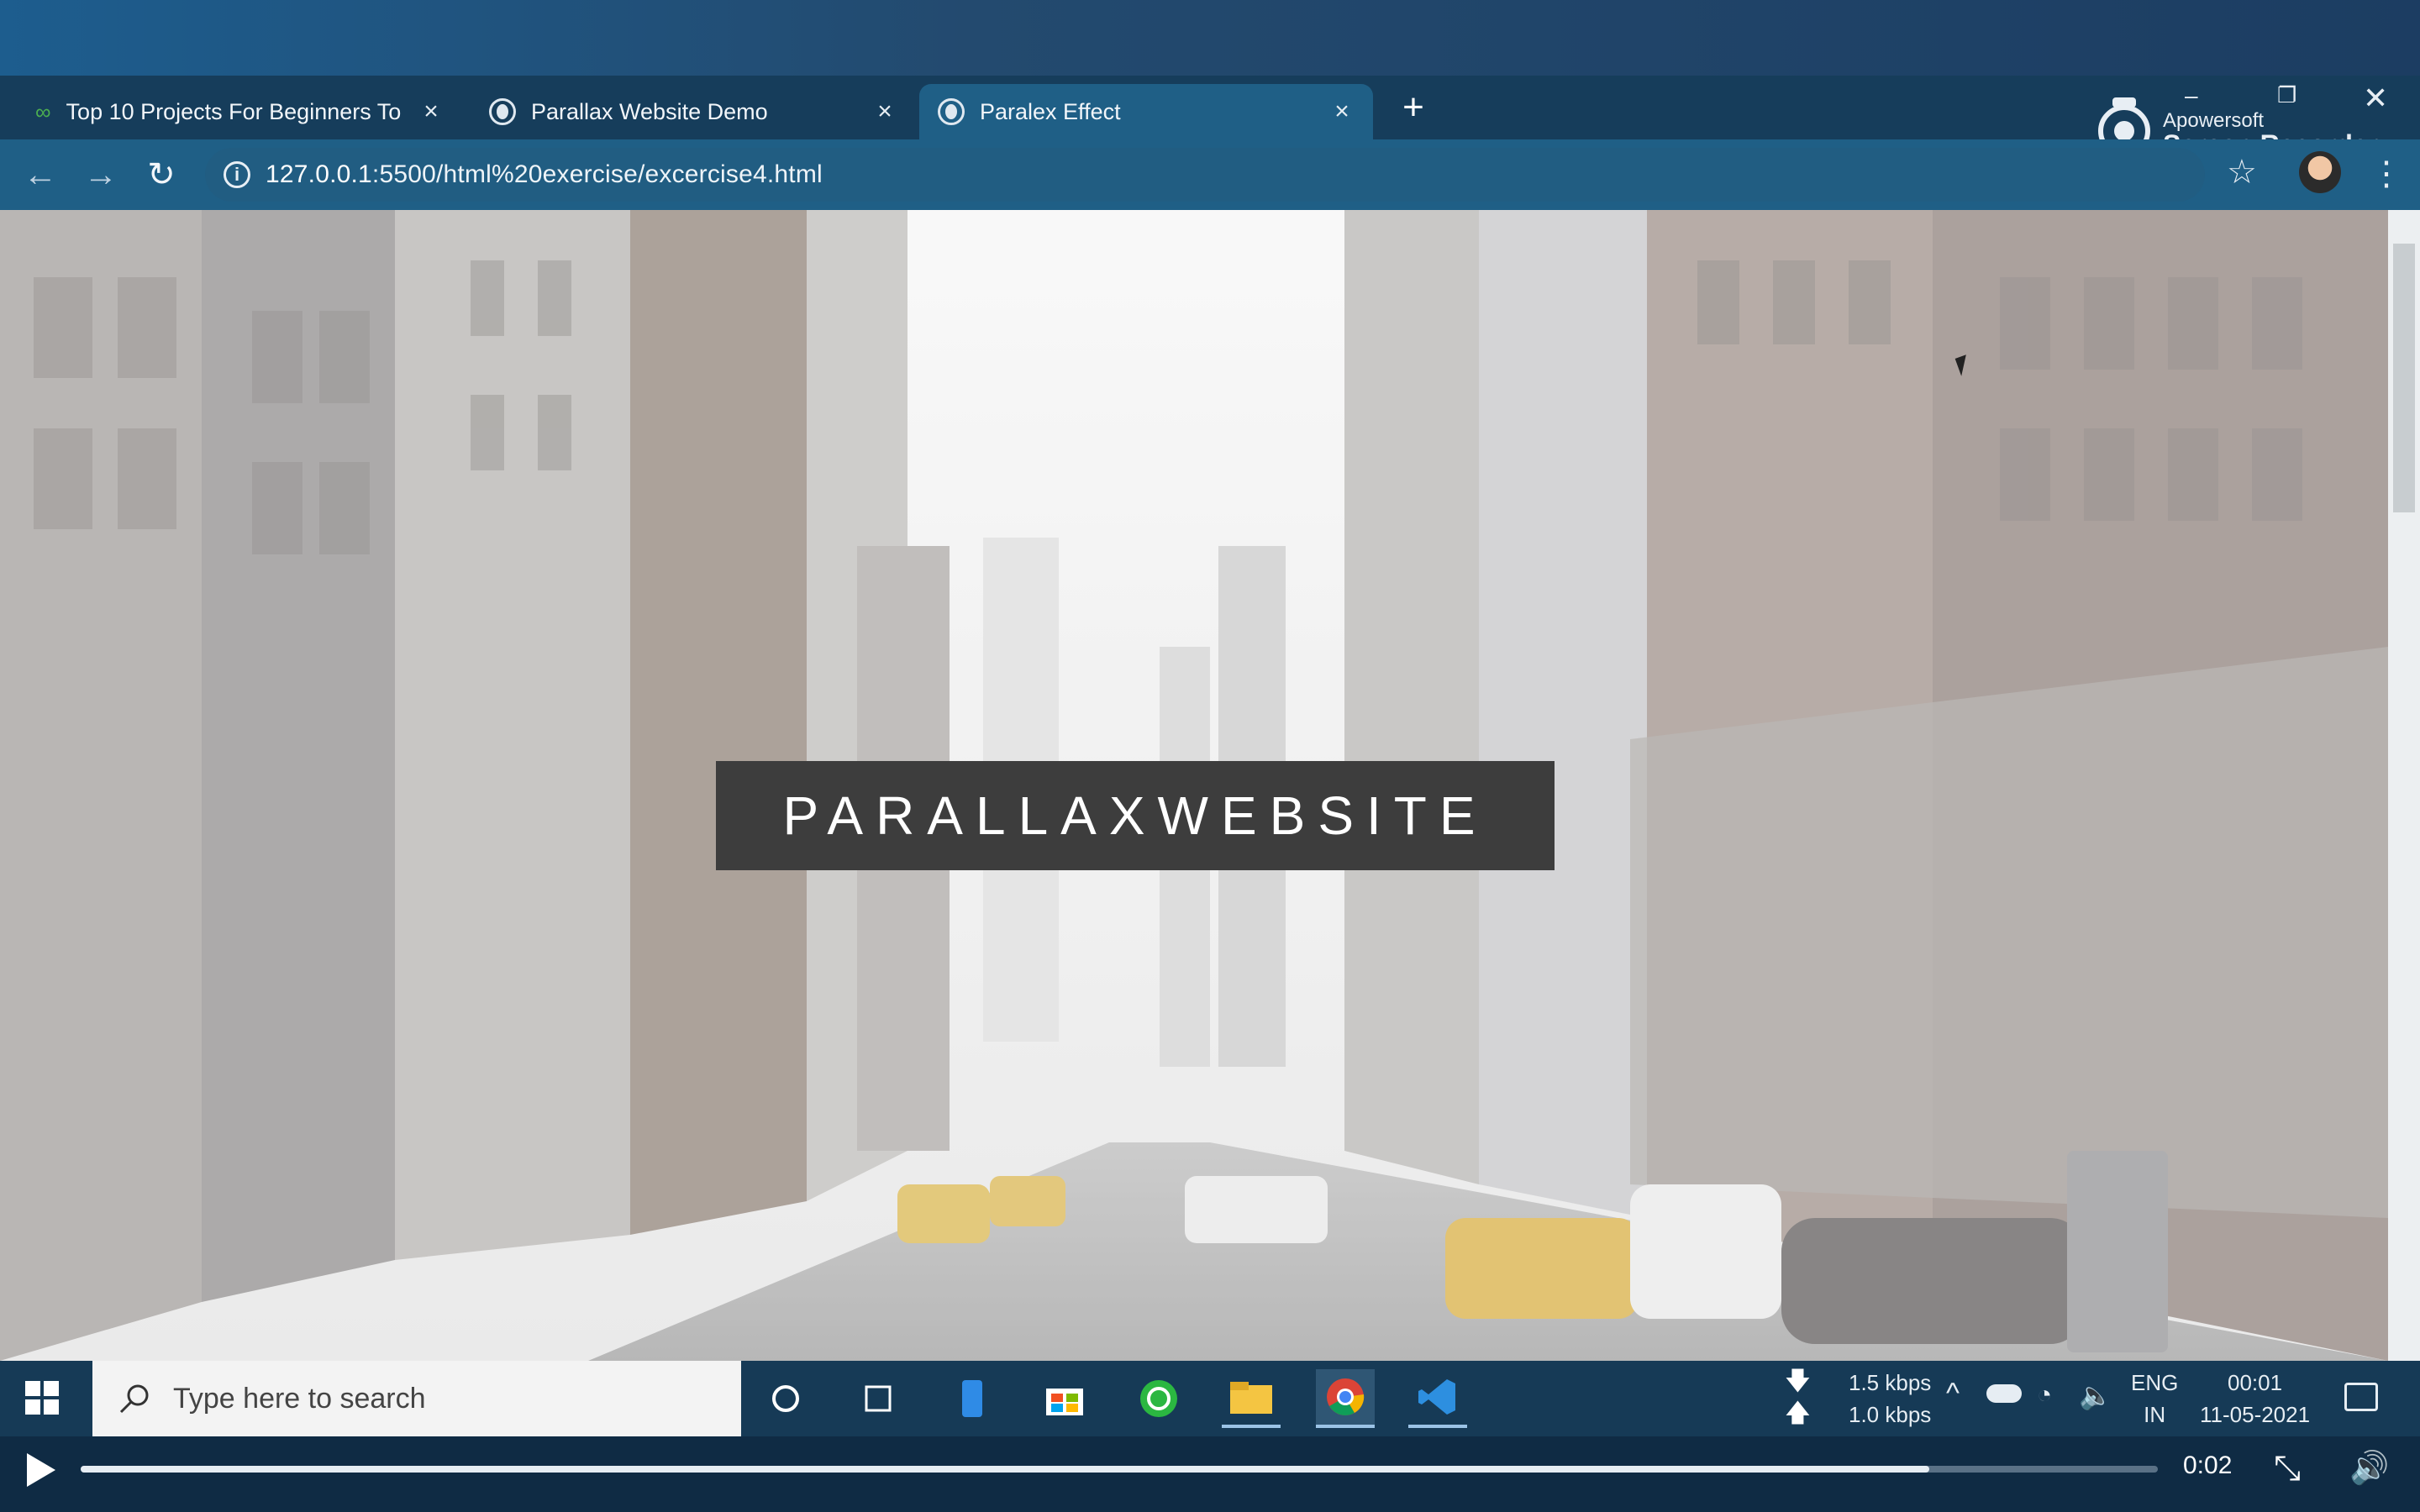 Image resolution: width=2420 pixels, height=1512 pixels. I want to click on net-down: 1.5 kbps, so click(1890, 1382).